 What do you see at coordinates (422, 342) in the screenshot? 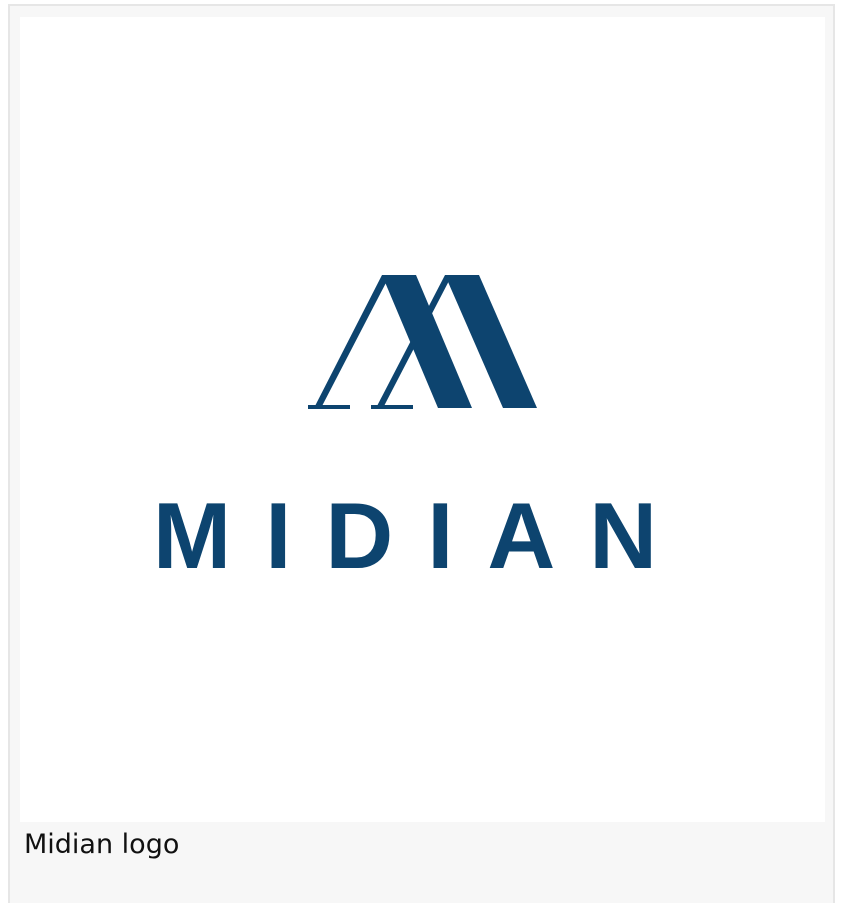
I see `midian-m-monogram-icon` at bounding box center [422, 342].